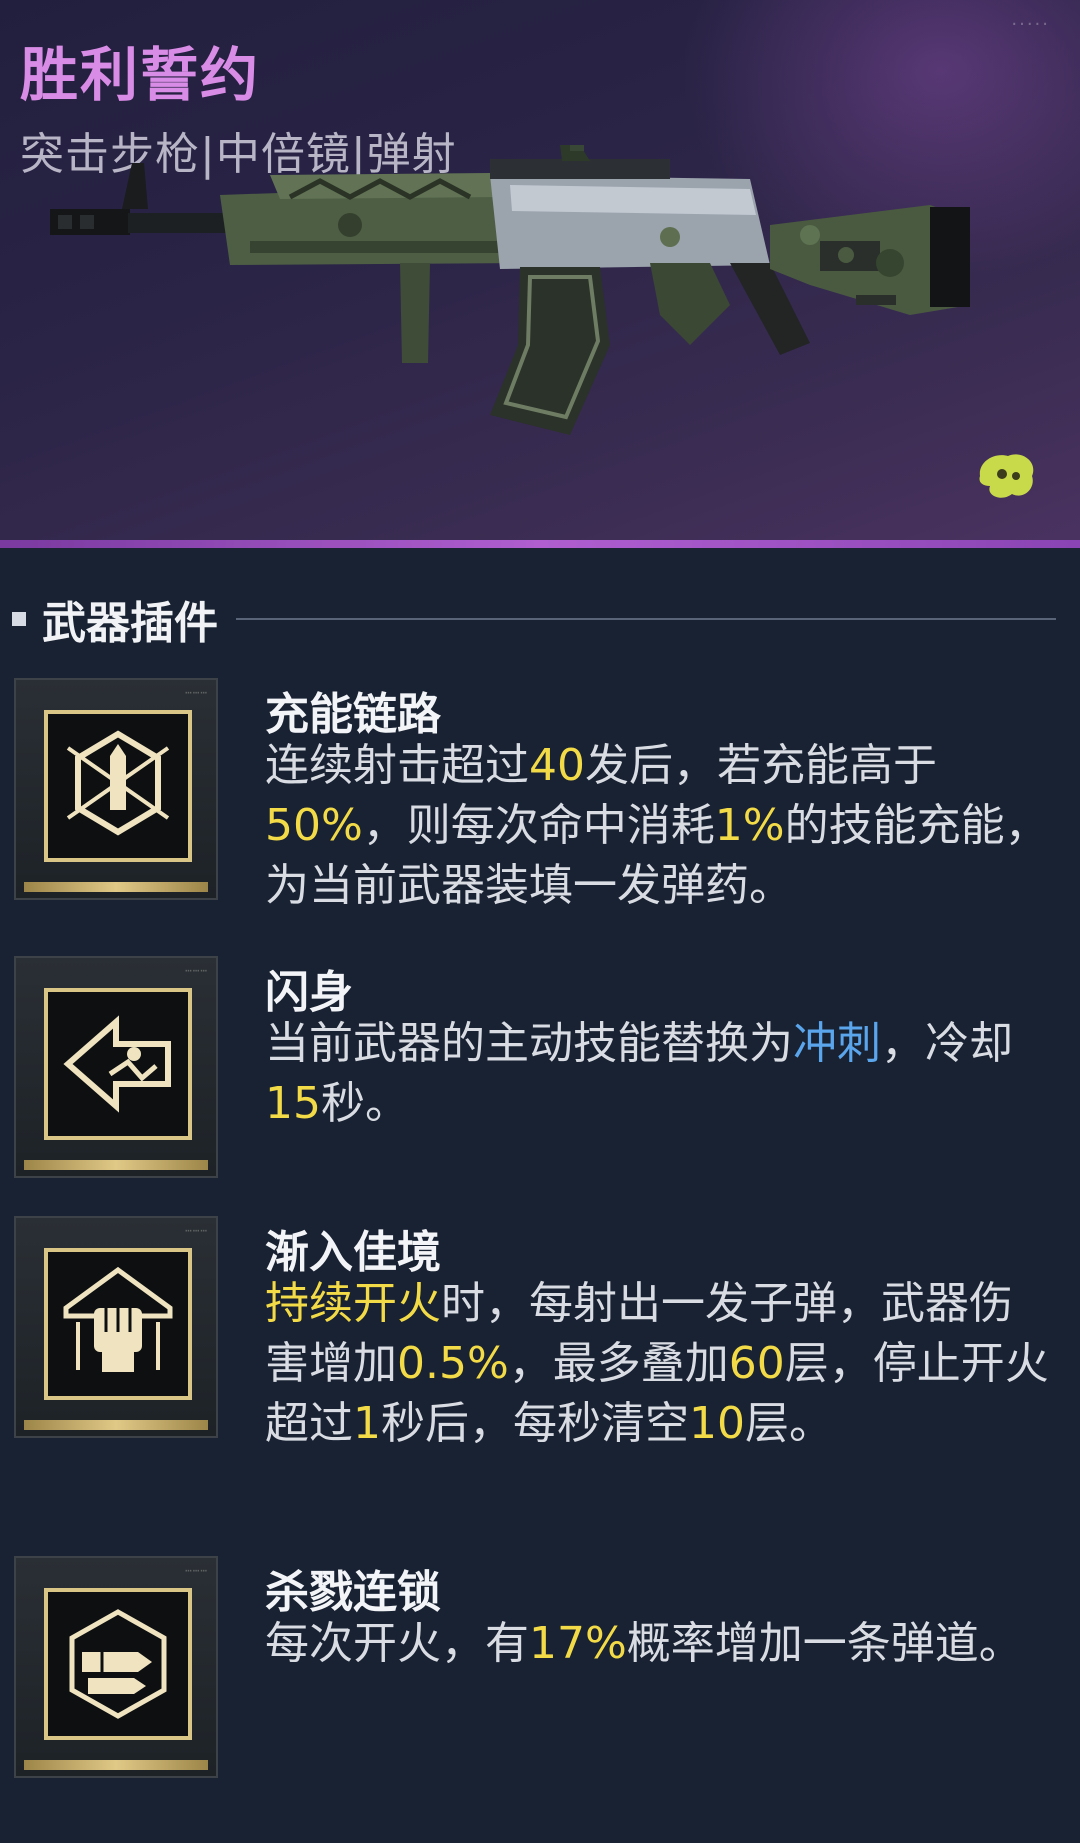 The height and width of the screenshot is (1843, 1080). What do you see at coordinates (353, 1592) in the screenshot?
I see `mod-title: 杀戮连锁` at bounding box center [353, 1592].